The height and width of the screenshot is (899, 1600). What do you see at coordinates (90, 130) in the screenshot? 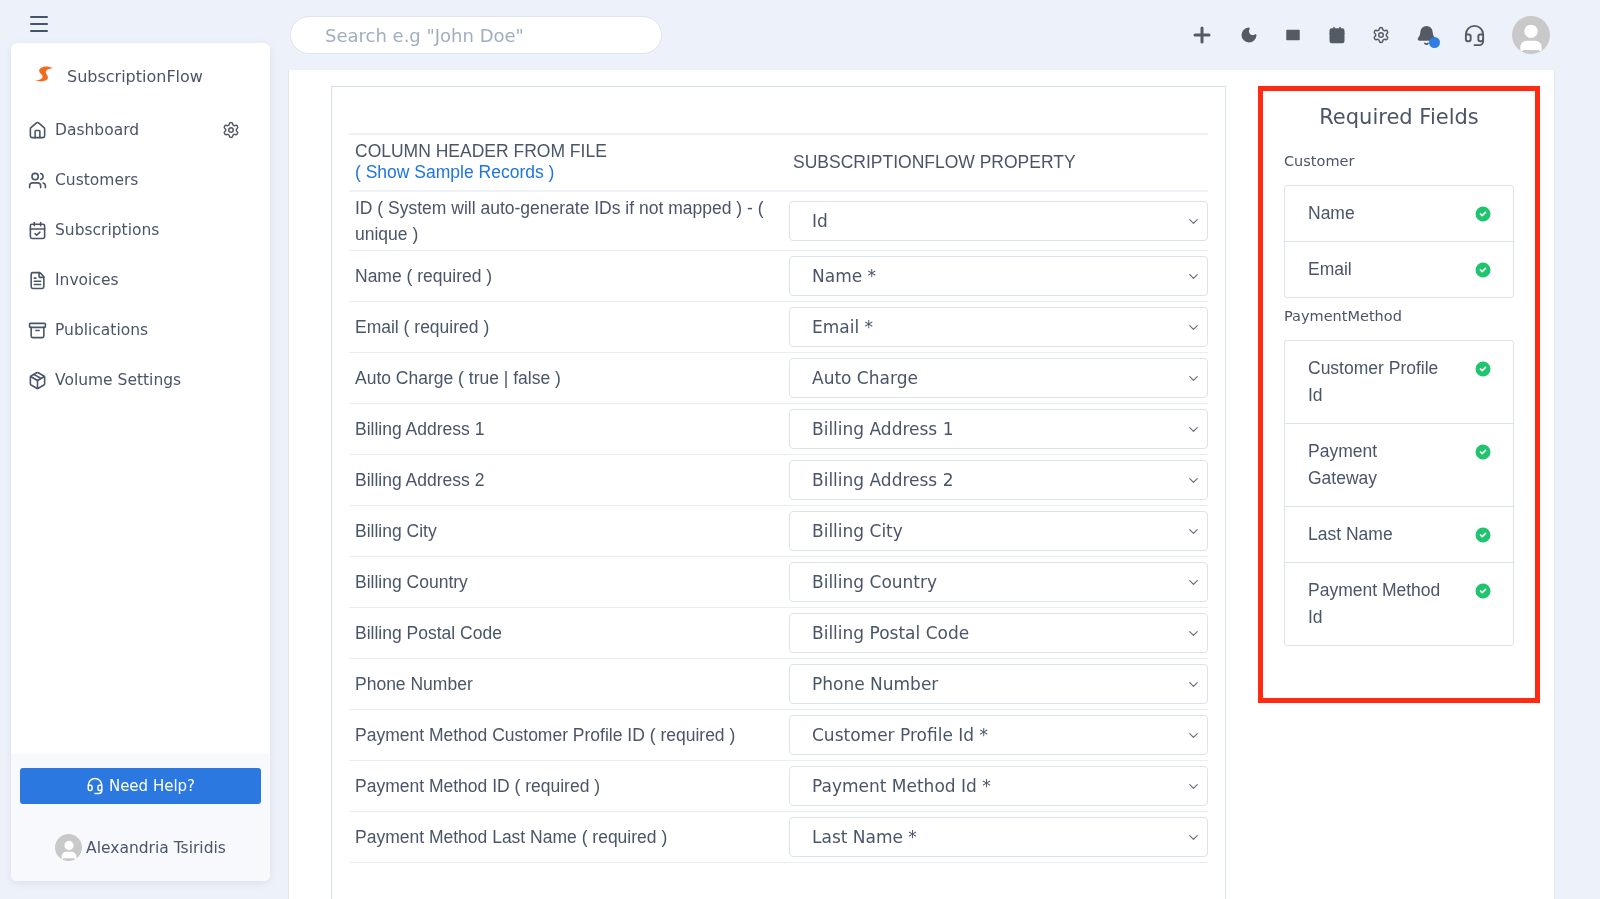
I see `sidebar-item: Dashboard` at bounding box center [90, 130].